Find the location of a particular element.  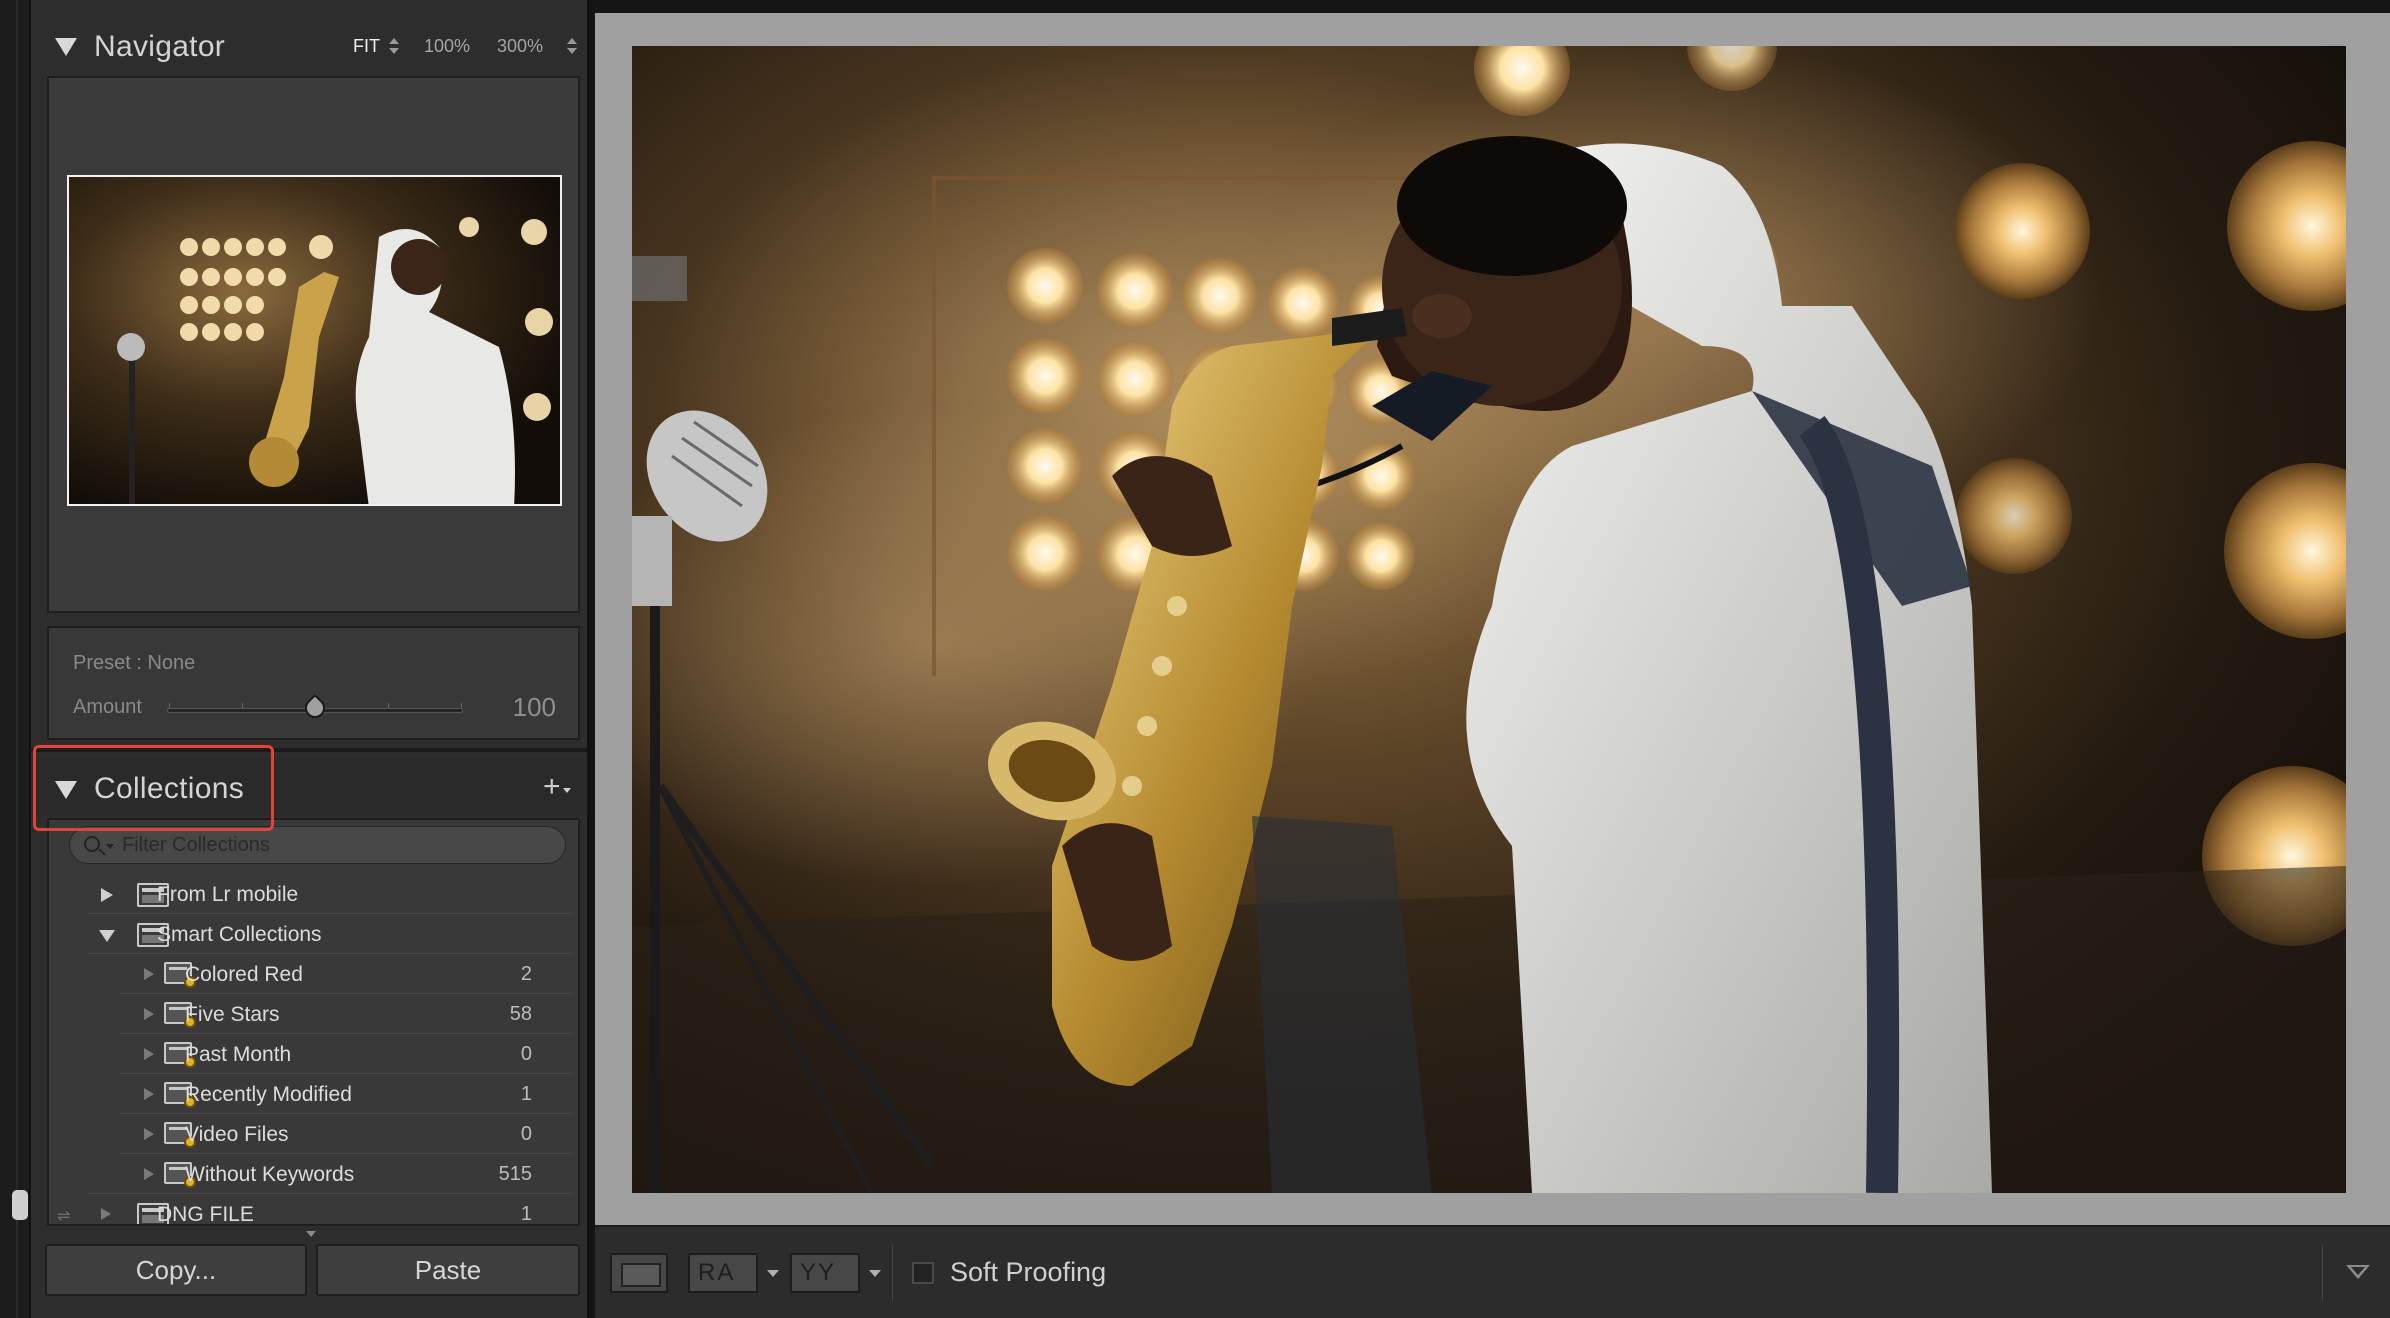

preset-panel: Preset : None Amount 100 is located at coordinates (313, 683).